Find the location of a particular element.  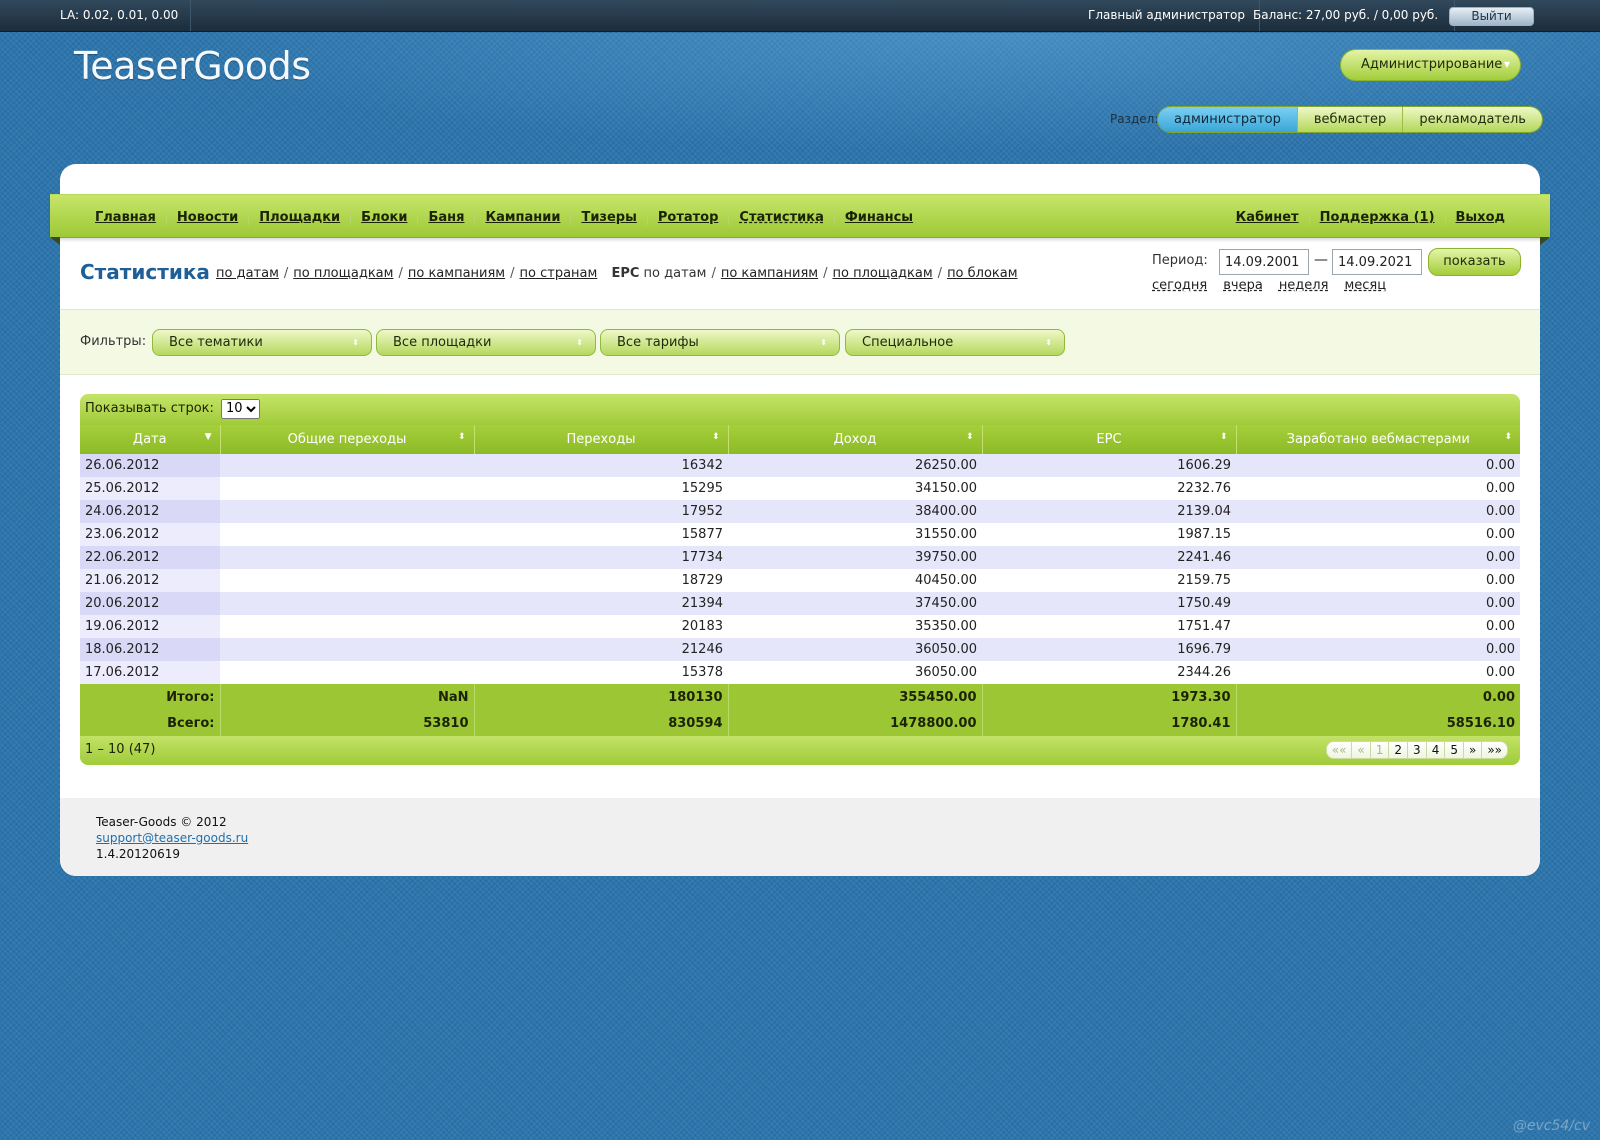

nav-finance: Финансы is located at coordinates (878, 217).